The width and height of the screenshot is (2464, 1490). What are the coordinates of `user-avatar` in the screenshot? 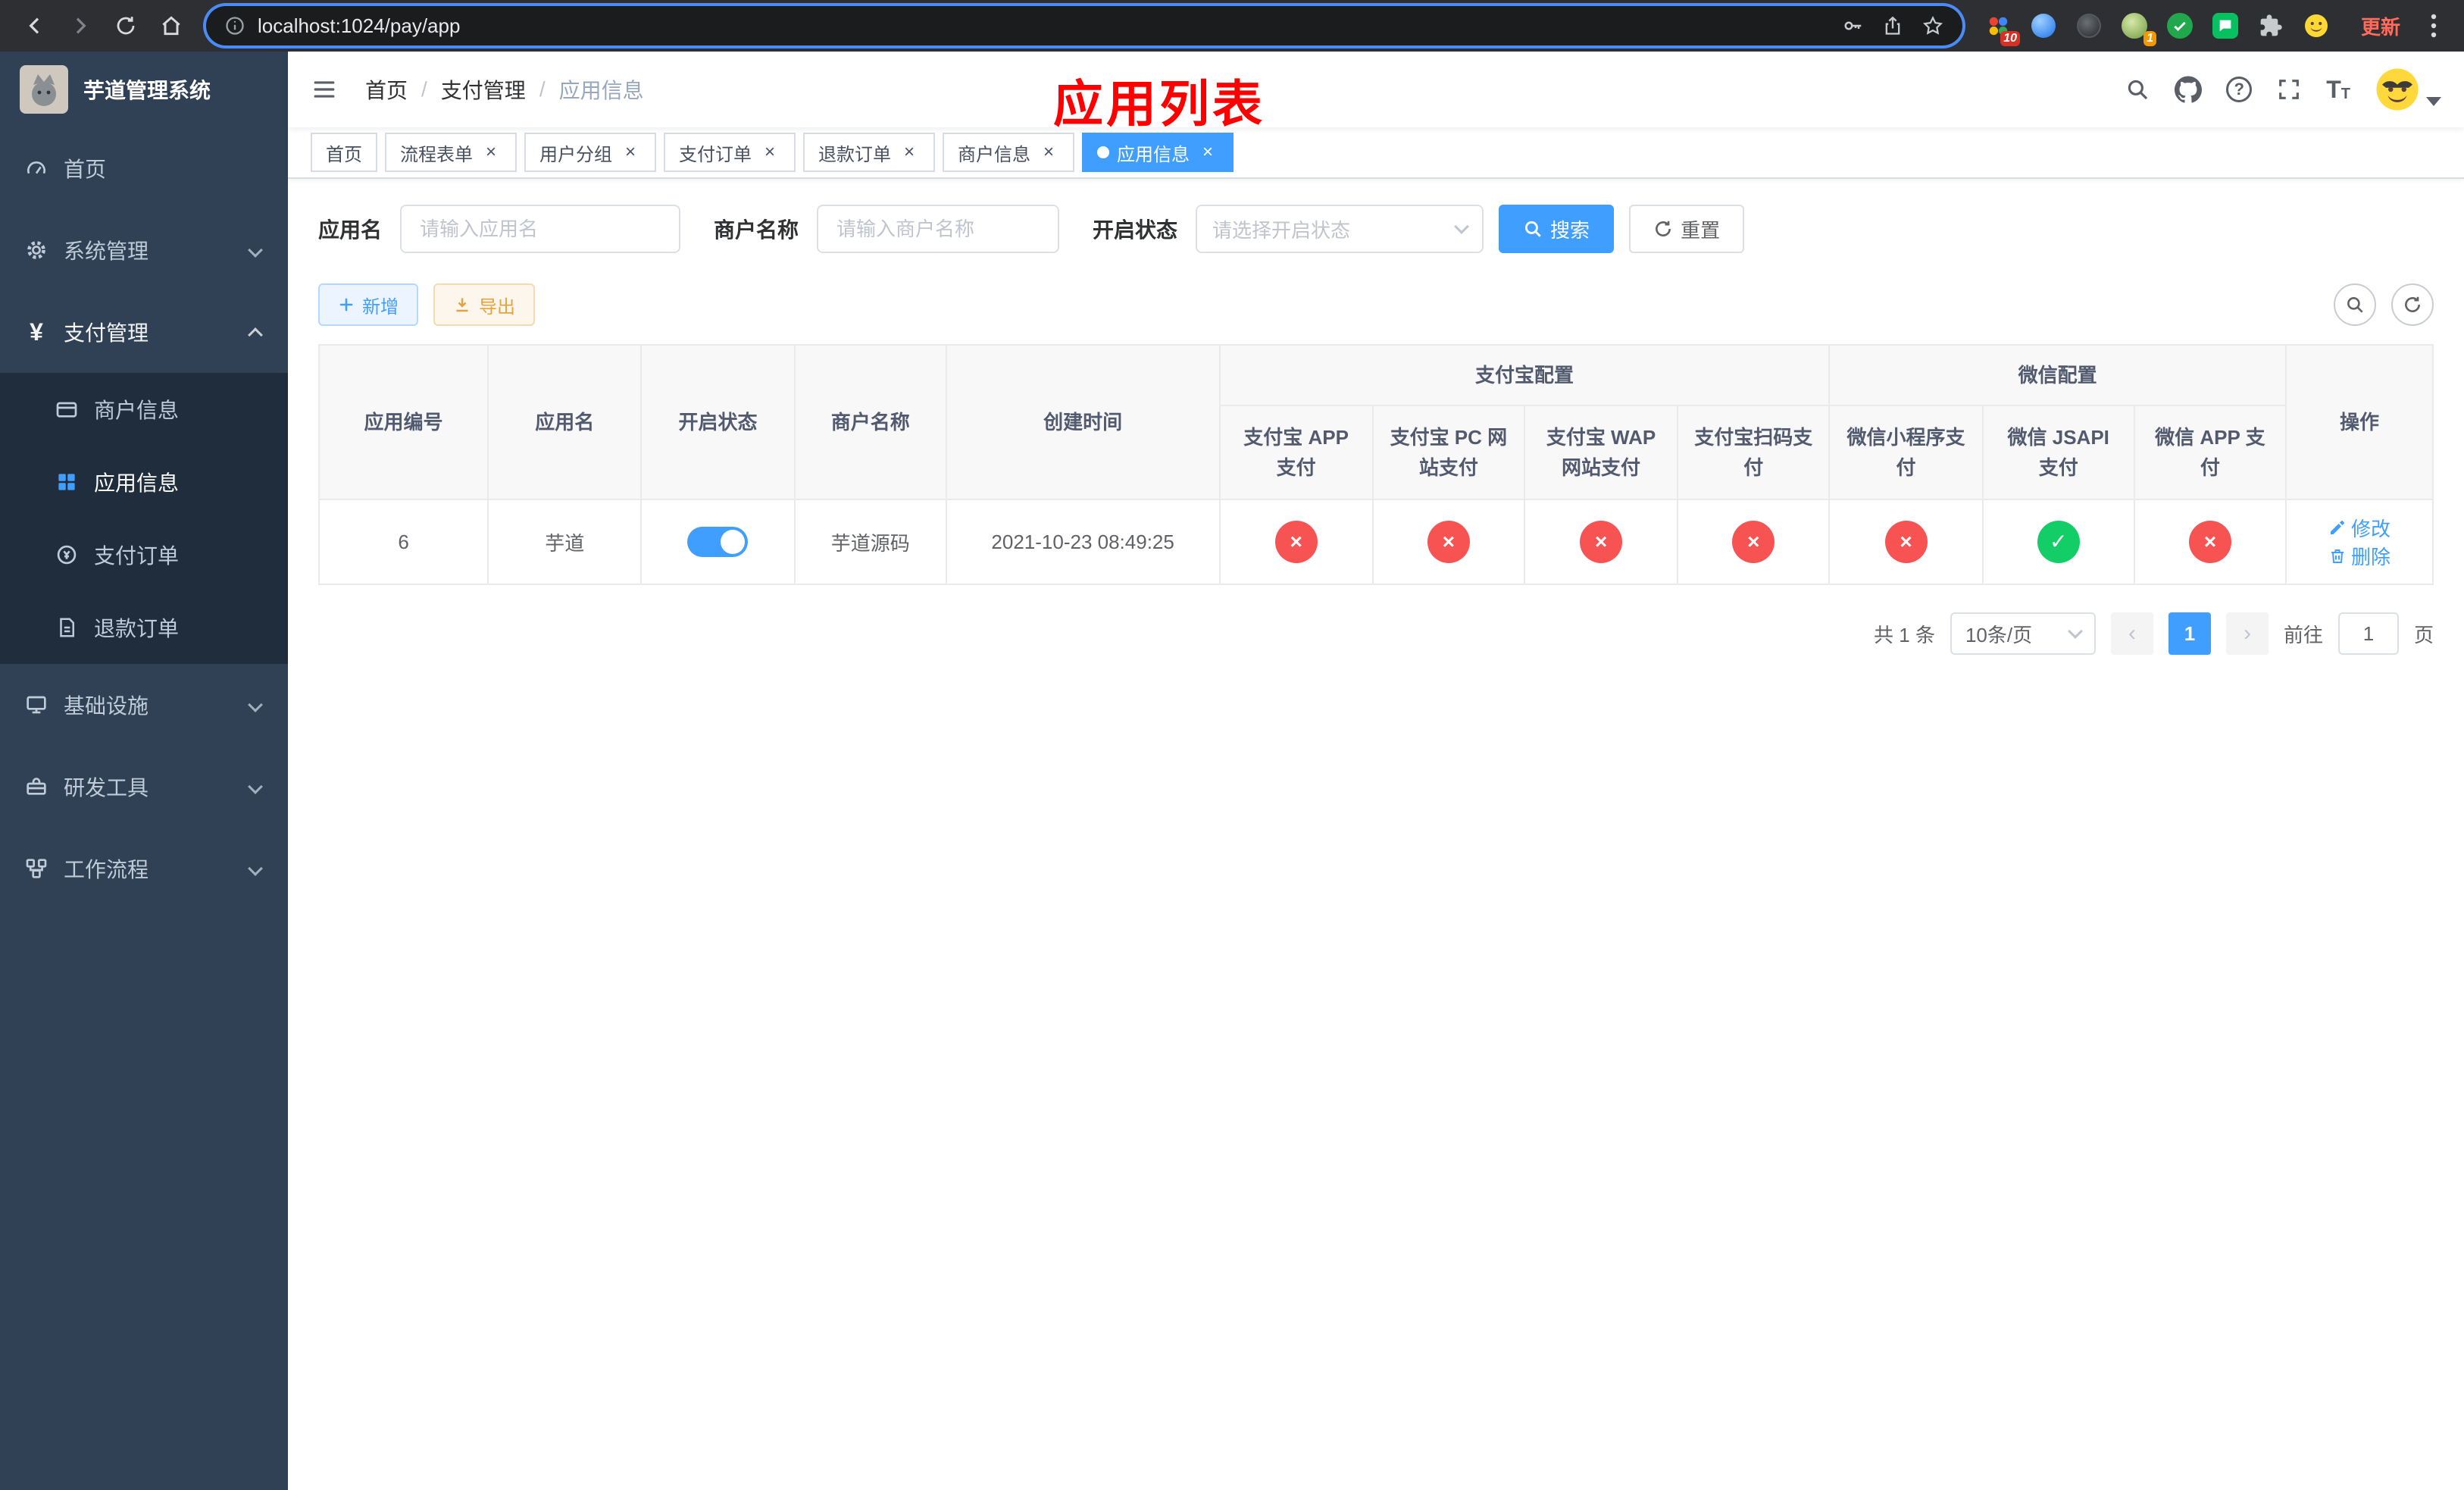 It's located at (2408, 89).